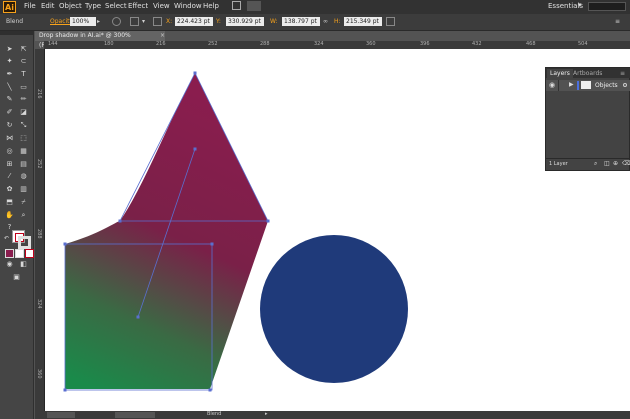 This screenshot has height=419, width=630. Describe the element at coordinates (93, 6) in the screenshot. I see `menu-type: Type` at that location.